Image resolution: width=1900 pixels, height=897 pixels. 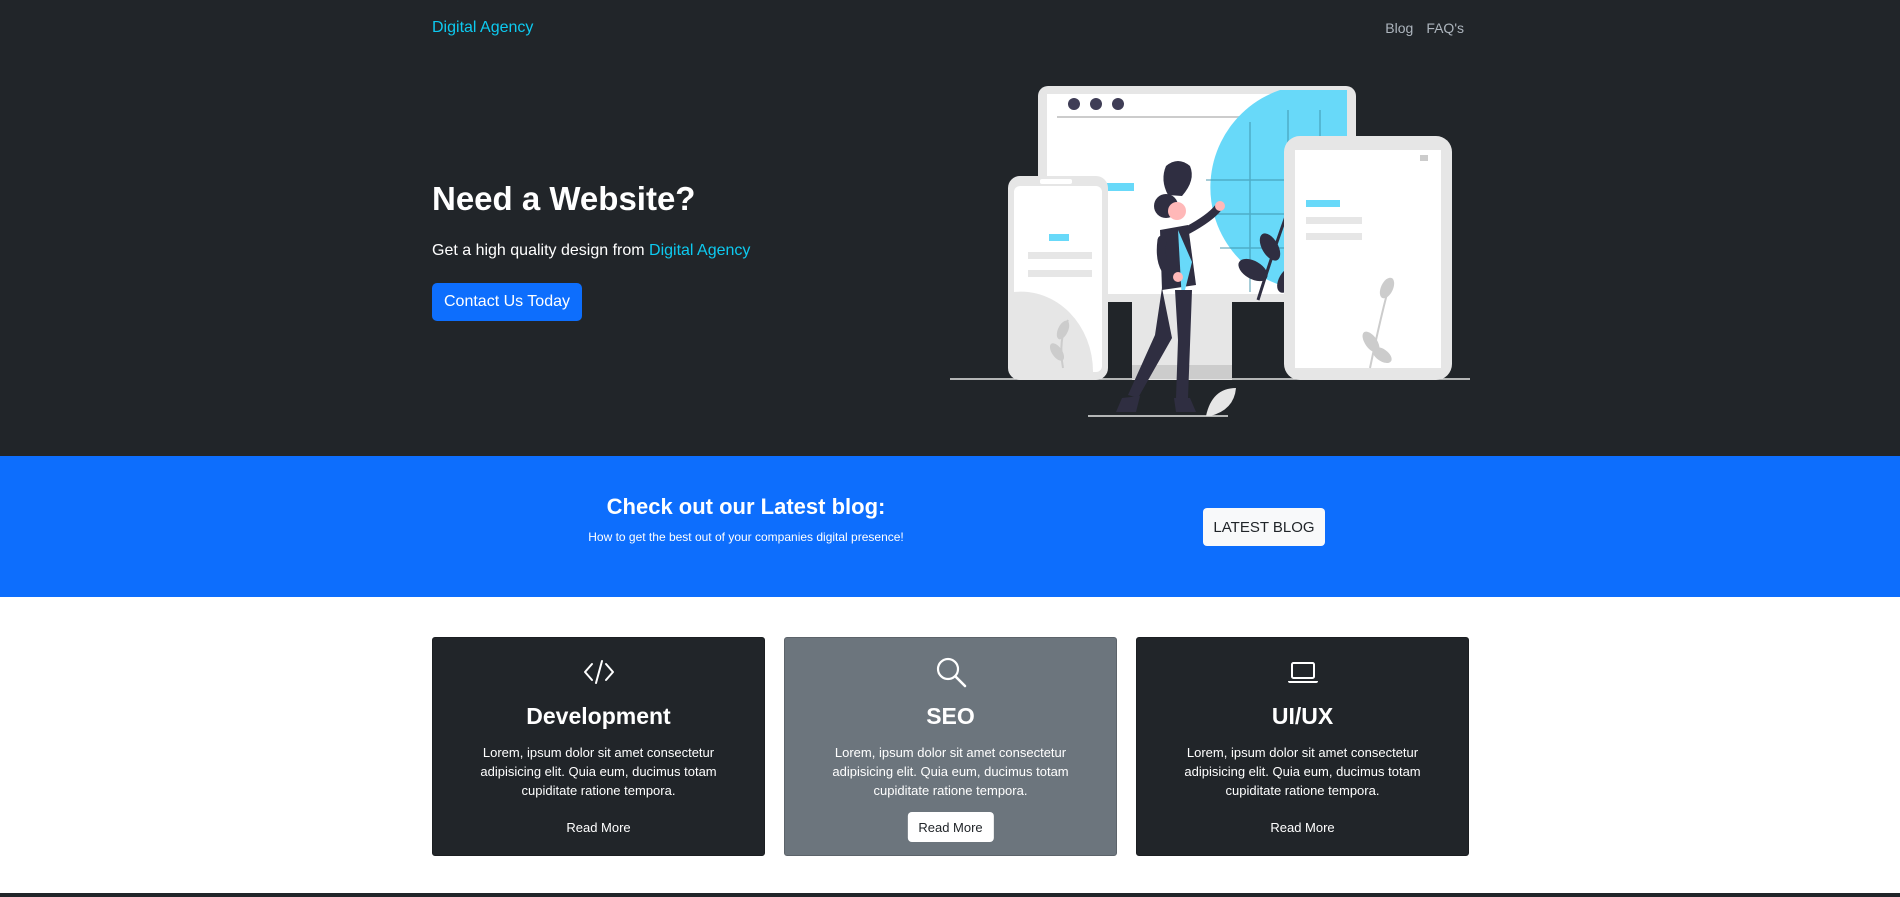 What do you see at coordinates (598, 716) in the screenshot?
I see `card-title: Development` at bounding box center [598, 716].